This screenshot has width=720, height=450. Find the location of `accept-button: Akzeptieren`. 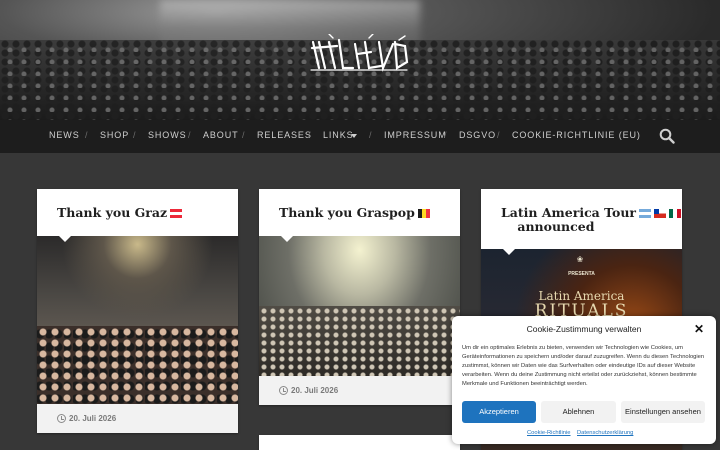

accept-button: Akzeptieren is located at coordinates (499, 412).